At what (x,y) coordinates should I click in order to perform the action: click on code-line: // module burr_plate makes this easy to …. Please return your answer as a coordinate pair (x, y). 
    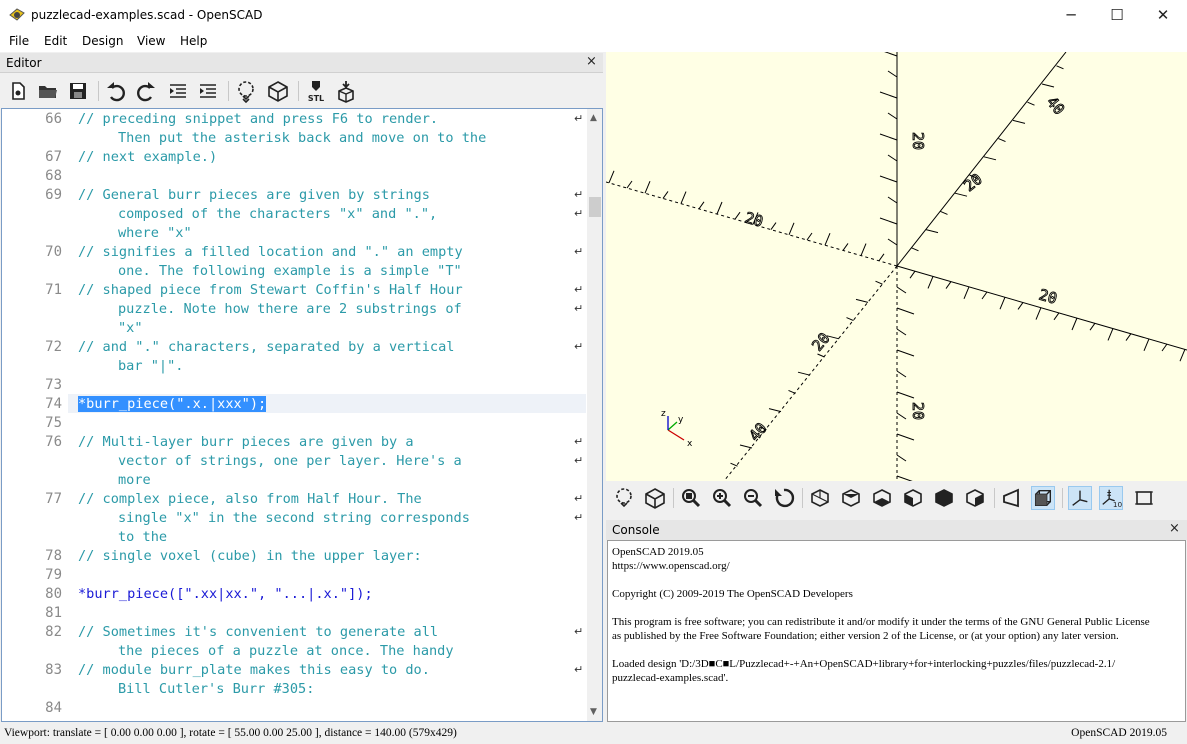
    Looking at the image, I should click on (254, 670).